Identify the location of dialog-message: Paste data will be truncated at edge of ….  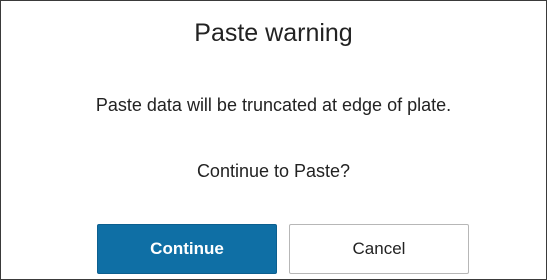
(273, 105).